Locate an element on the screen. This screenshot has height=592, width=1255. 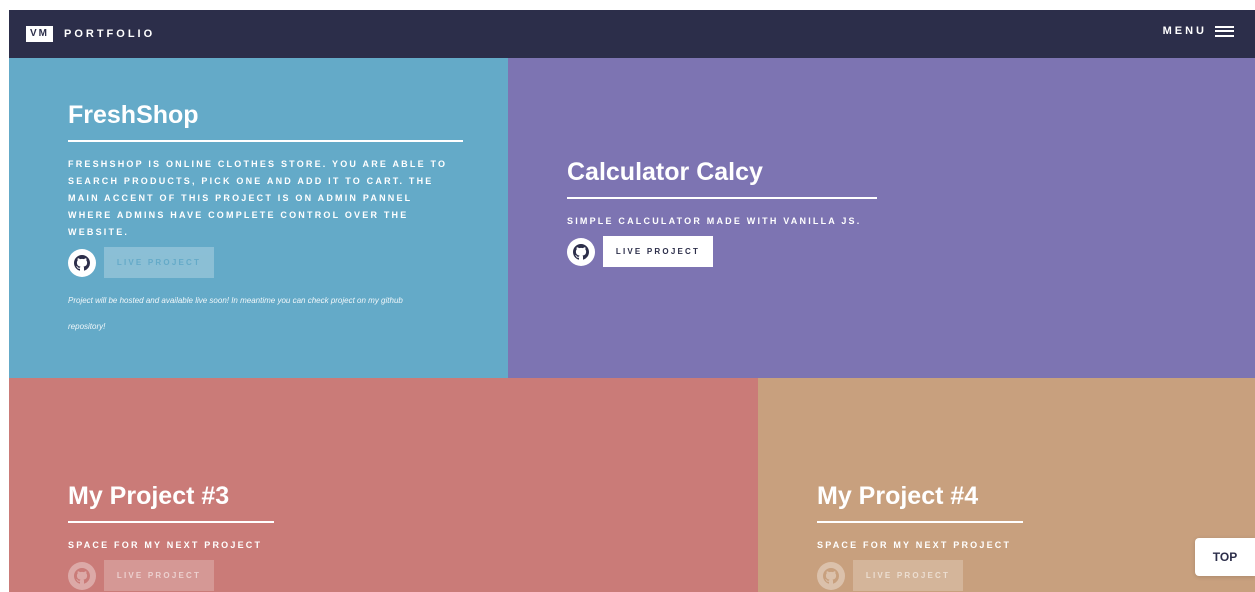
project-title: My Project #3 is located at coordinates (149, 496).